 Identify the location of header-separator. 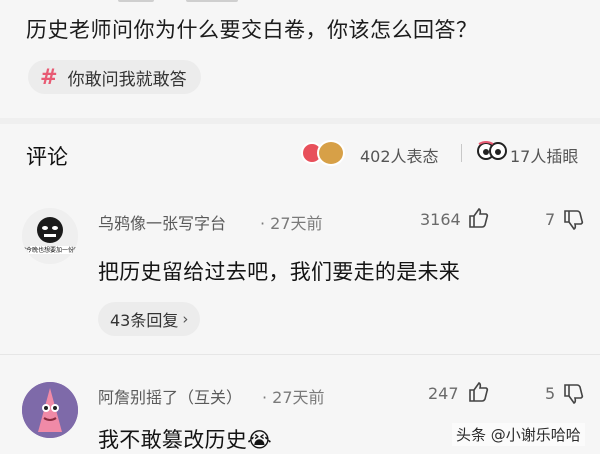
(461, 153).